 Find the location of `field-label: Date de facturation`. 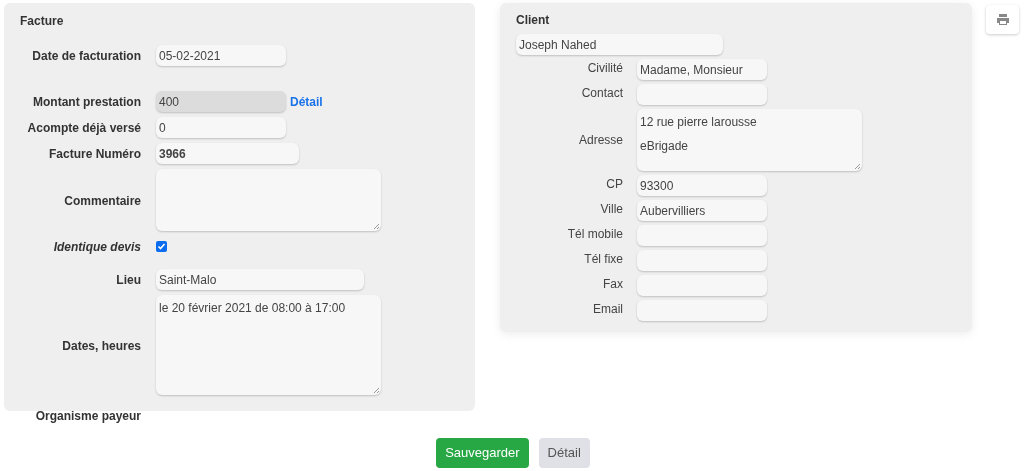

field-label: Date de facturation is located at coordinates (86, 56).